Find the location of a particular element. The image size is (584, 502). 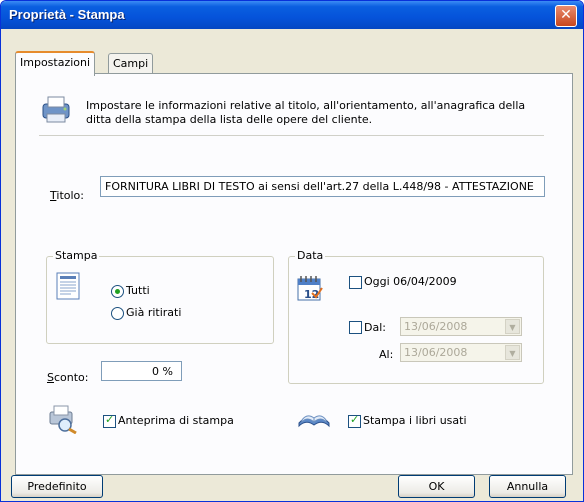

radio-tutti-label: Tutti is located at coordinates (138, 290).